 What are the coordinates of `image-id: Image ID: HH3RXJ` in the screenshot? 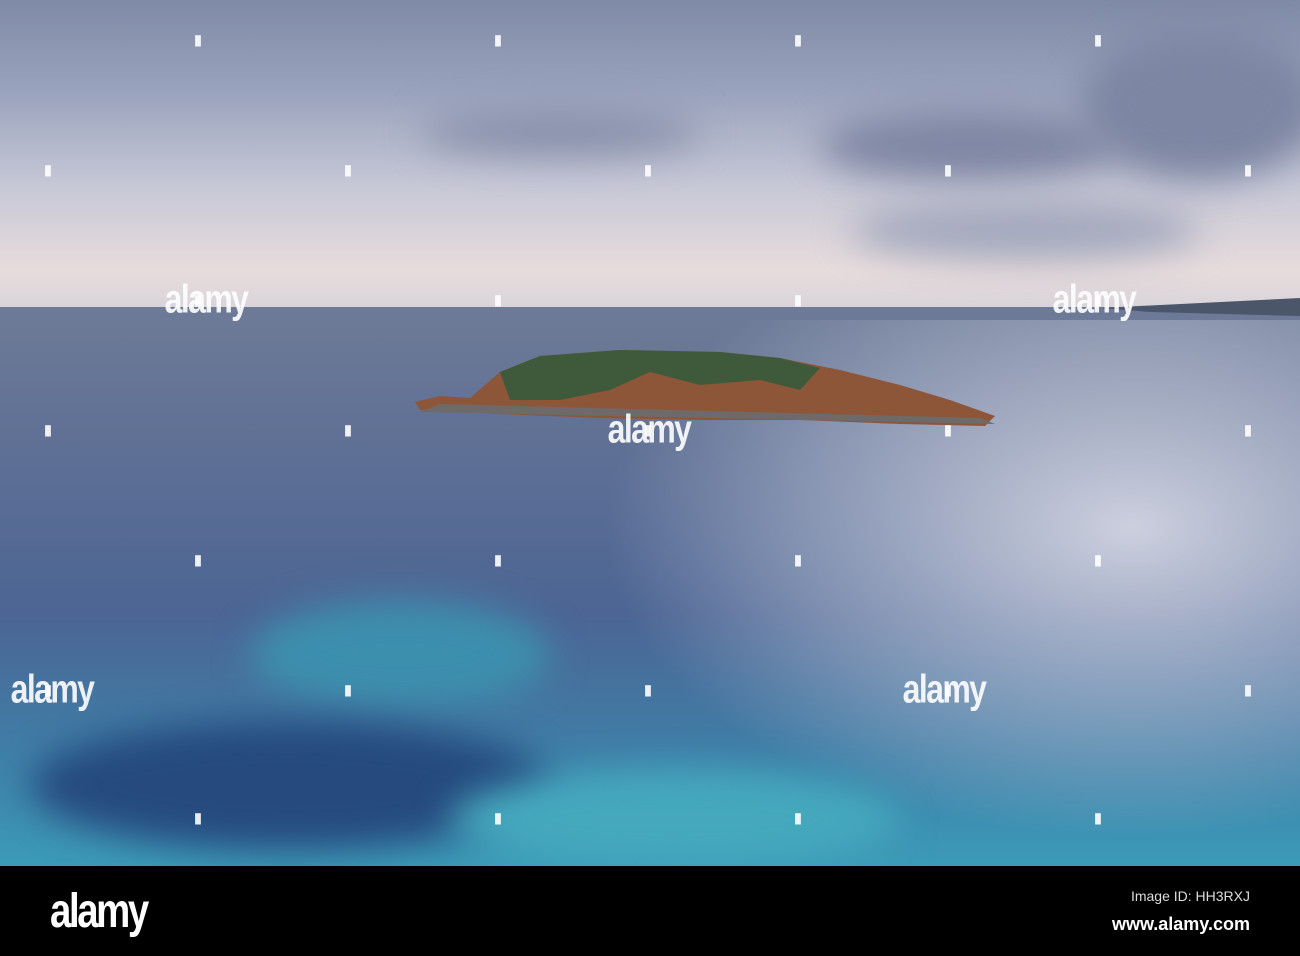 It's located at (1190, 896).